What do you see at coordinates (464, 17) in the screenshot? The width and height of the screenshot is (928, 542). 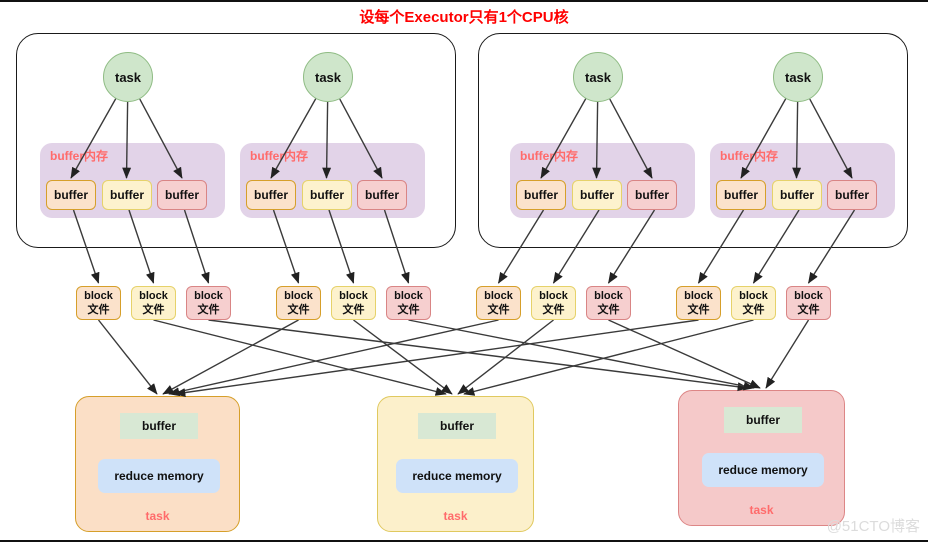 I see `page-title: 设每个Executor只有1个CPU核` at bounding box center [464, 17].